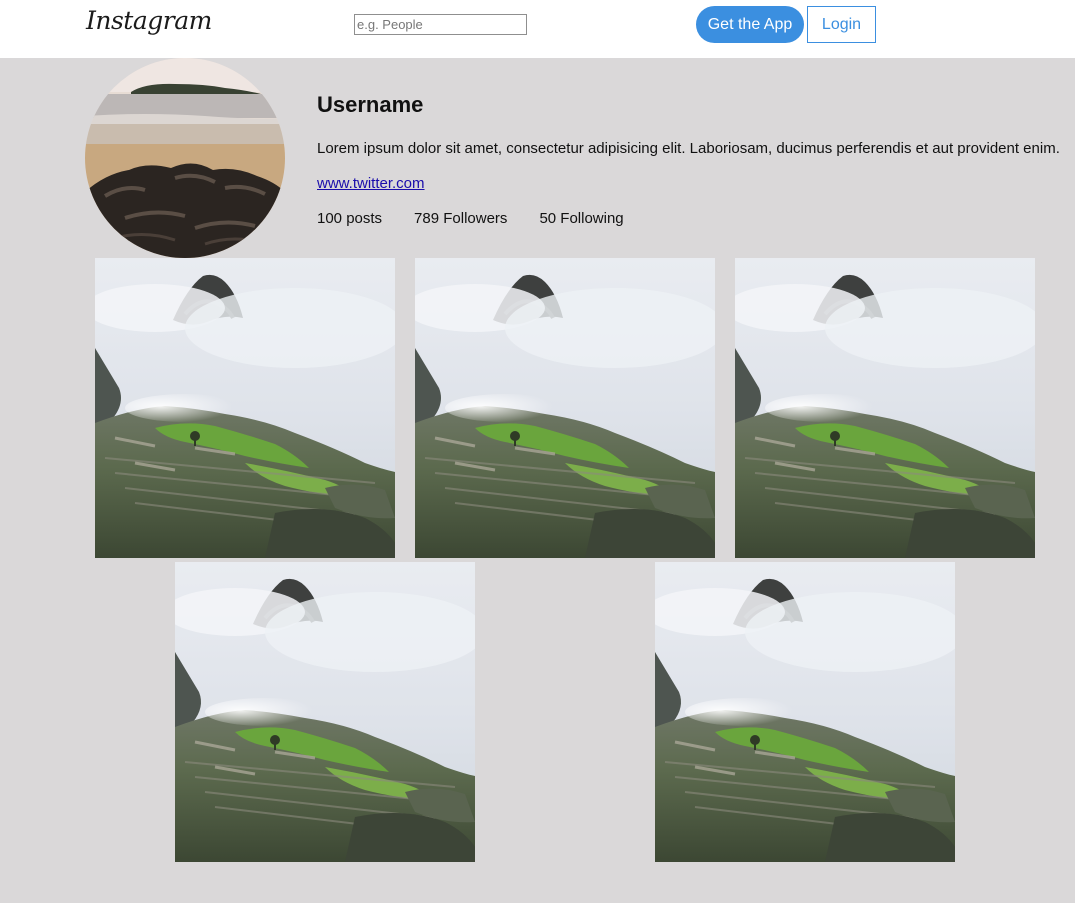 Image resolution: width=1075 pixels, height=903 pixels. I want to click on beach-photo-icon, so click(185, 158).